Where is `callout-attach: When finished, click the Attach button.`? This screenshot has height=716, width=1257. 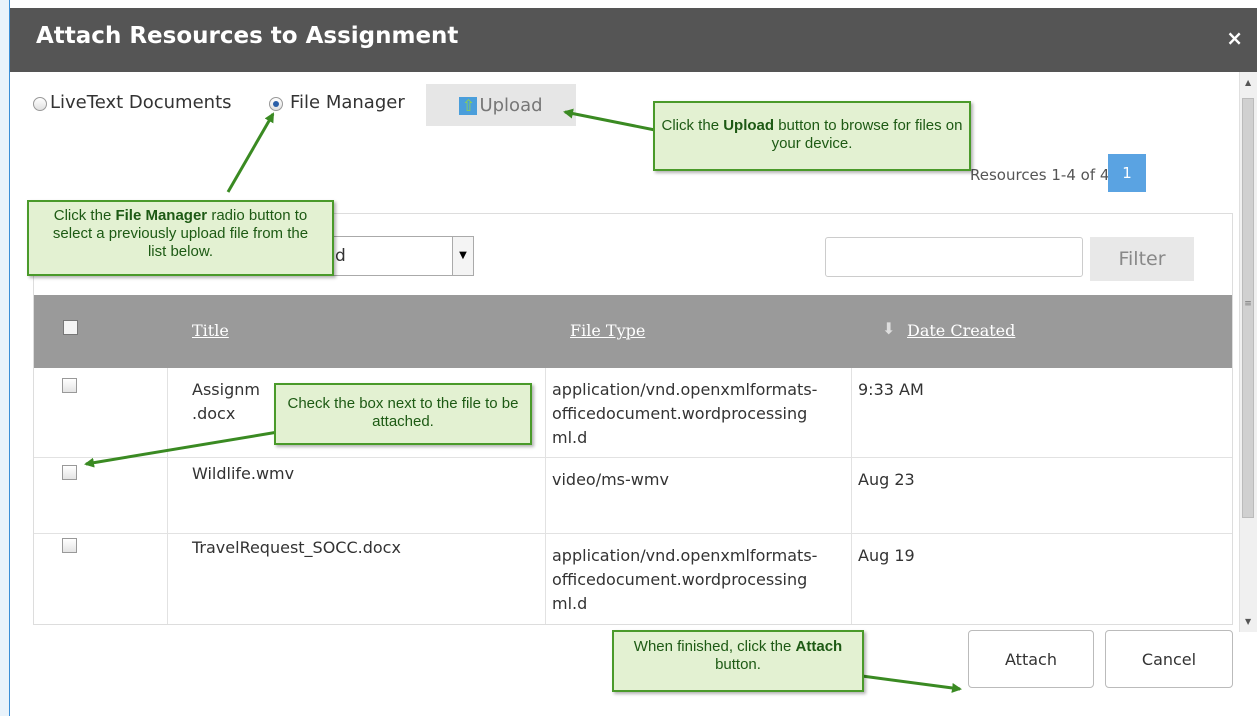 callout-attach: When finished, click the Attach button. is located at coordinates (738, 661).